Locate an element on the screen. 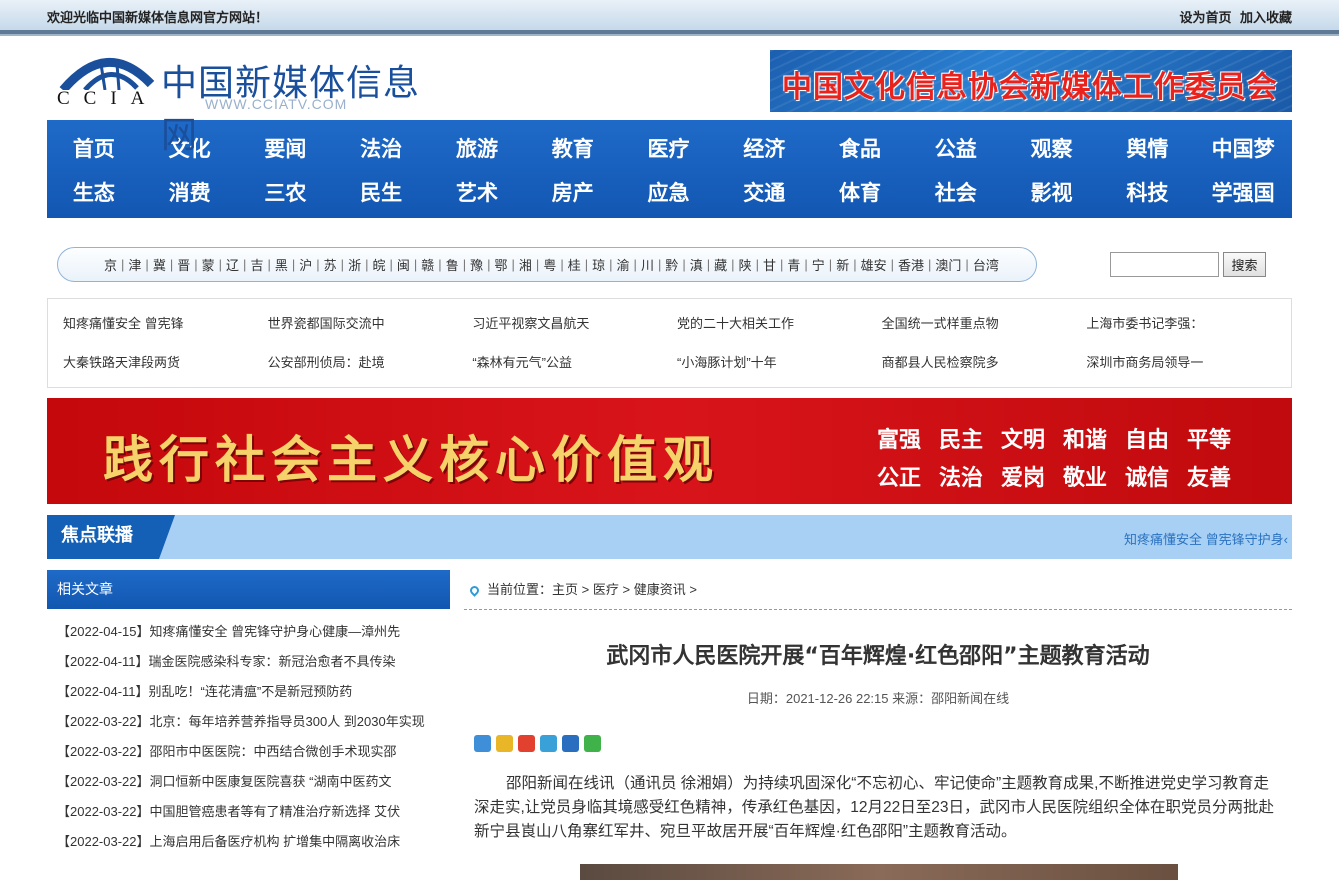 This screenshot has height=880, width=1339. hot-news-link: 知疼痛懂安全 曾宪锋 is located at coordinates (165, 326).